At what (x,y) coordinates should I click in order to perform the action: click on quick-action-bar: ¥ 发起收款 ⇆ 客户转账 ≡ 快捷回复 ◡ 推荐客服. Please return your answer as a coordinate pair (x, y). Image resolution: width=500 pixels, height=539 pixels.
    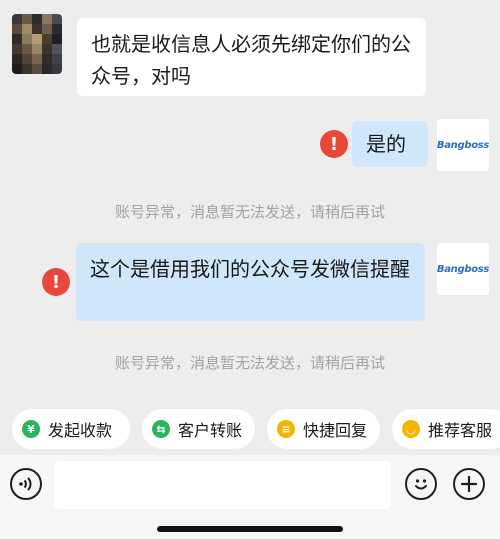
    Looking at the image, I should click on (256, 429).